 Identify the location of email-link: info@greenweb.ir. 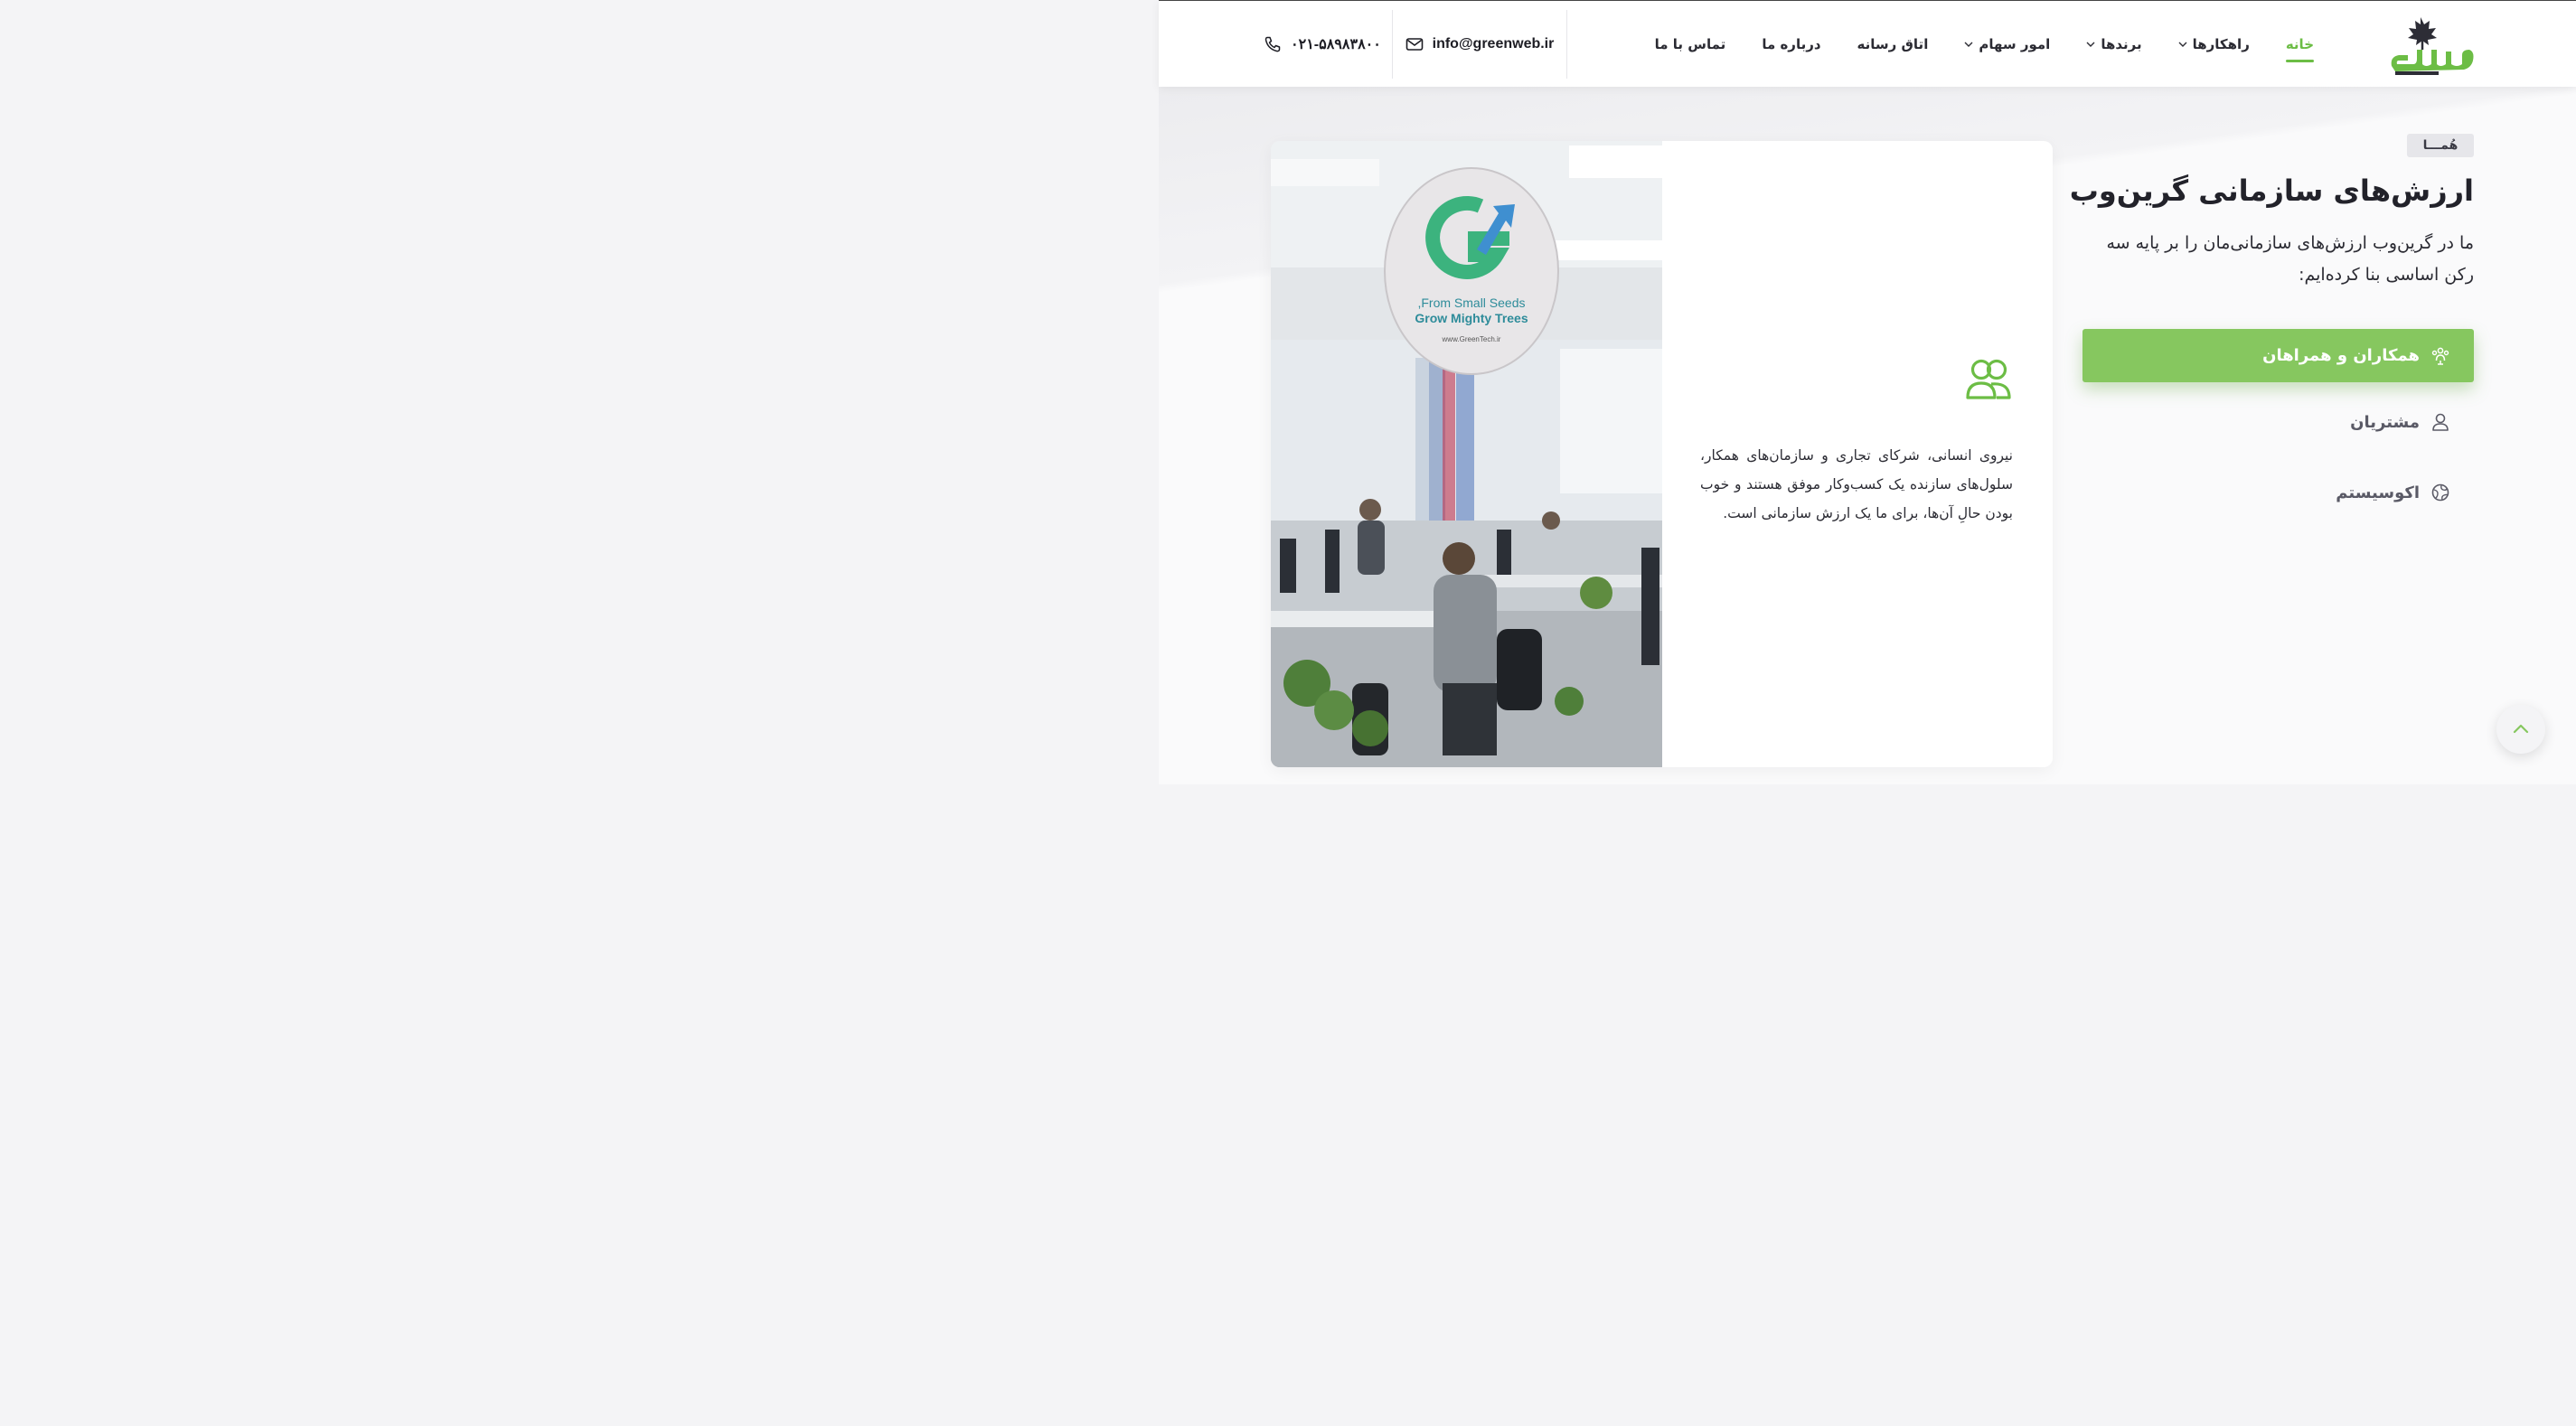
(1480, 45).